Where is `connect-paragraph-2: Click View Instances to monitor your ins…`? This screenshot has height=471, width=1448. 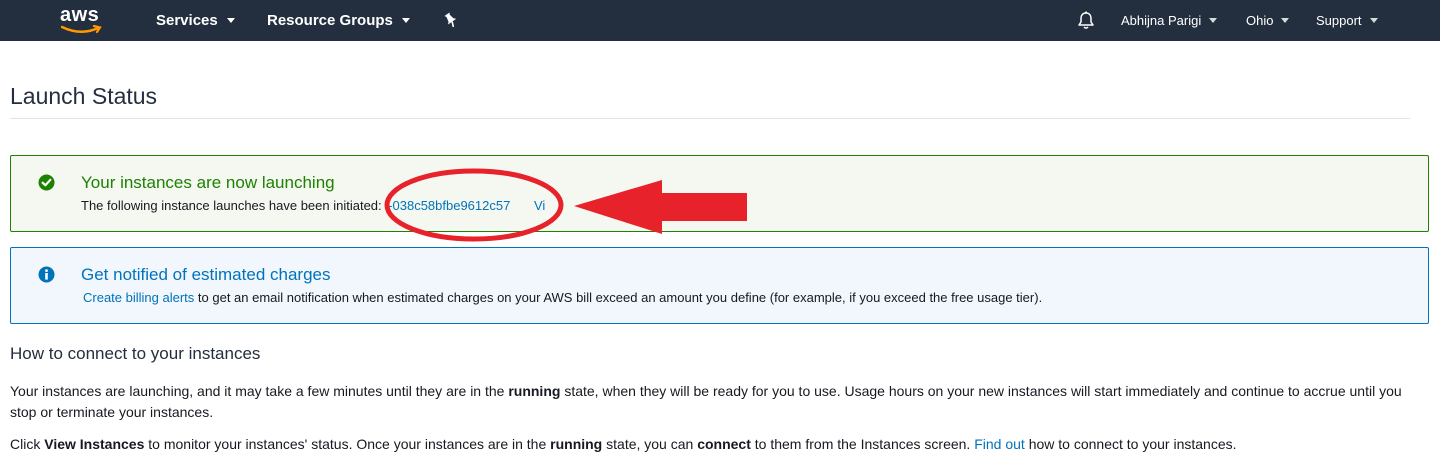 connect-paragraph-2: Click View Instances to monitor your ins… is located at coordinates (715, 444).